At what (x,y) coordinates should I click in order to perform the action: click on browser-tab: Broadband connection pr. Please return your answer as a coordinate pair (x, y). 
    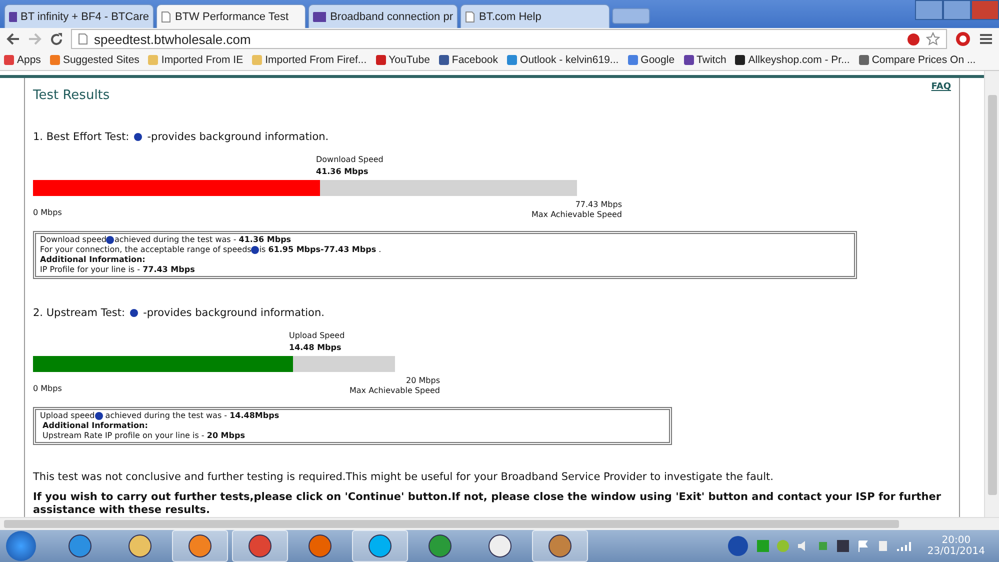
    Looking at the image, I should click on (383, 16).